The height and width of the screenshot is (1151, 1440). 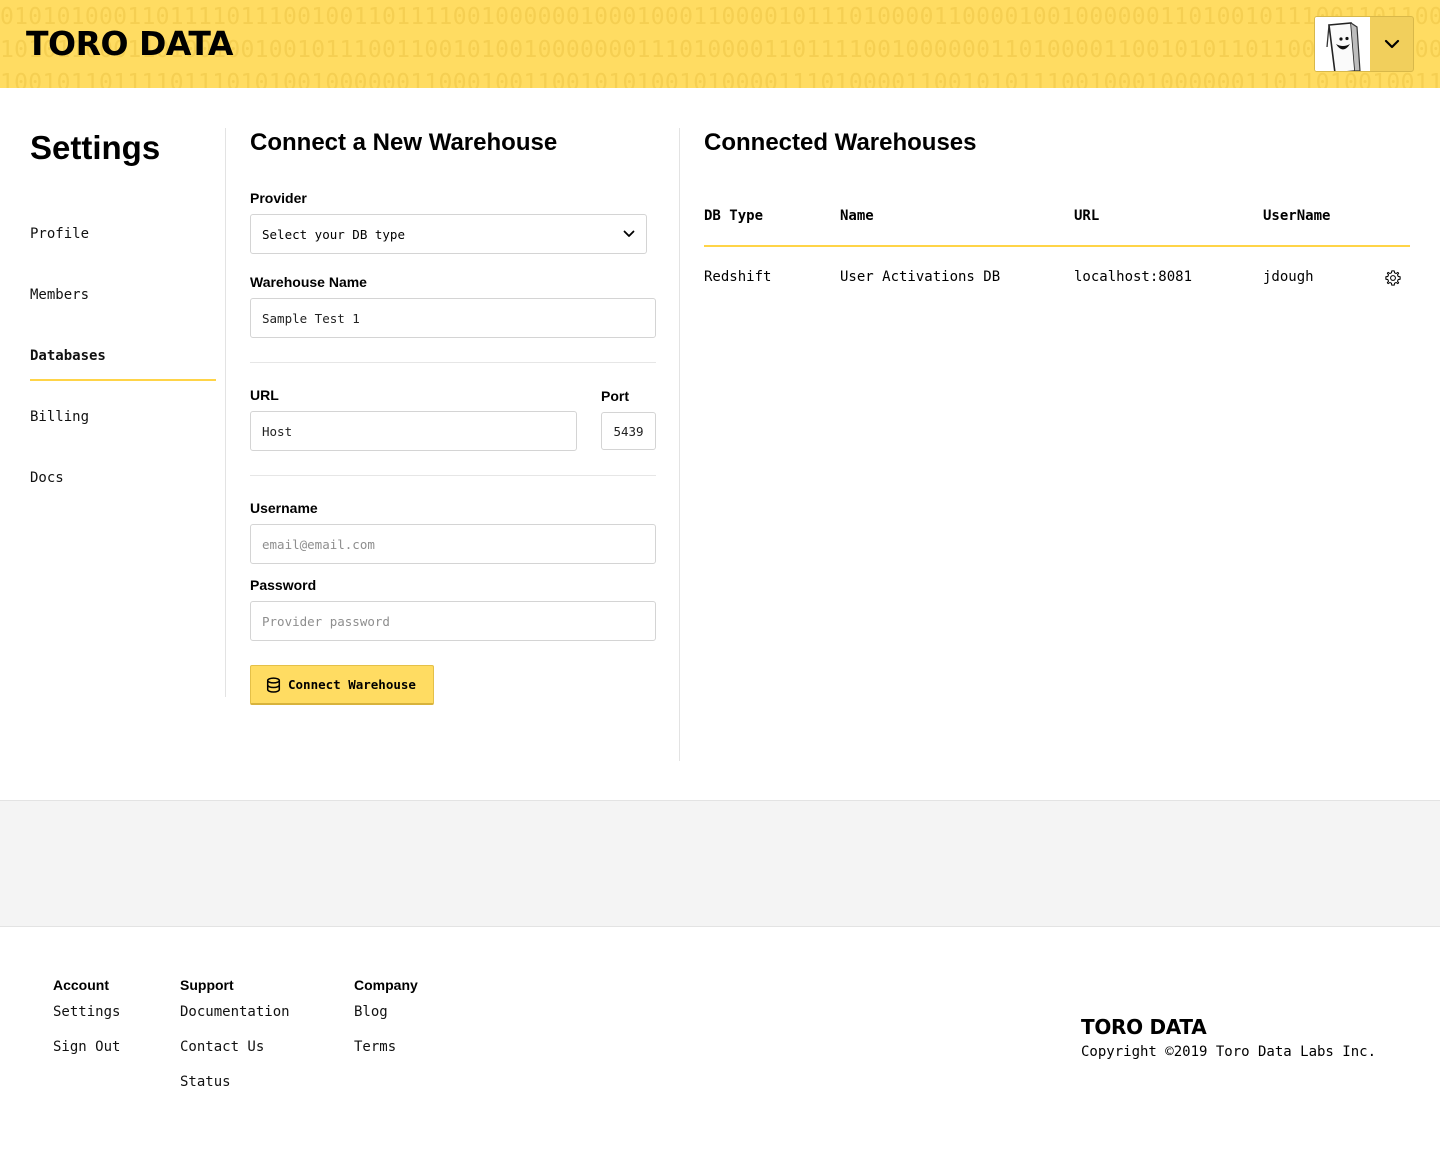 What do you see at coordinates (352, 684) in the screenshot?
I see `connect-warehouse-label: Connect Warehouse` at bounding box center [352, 684].